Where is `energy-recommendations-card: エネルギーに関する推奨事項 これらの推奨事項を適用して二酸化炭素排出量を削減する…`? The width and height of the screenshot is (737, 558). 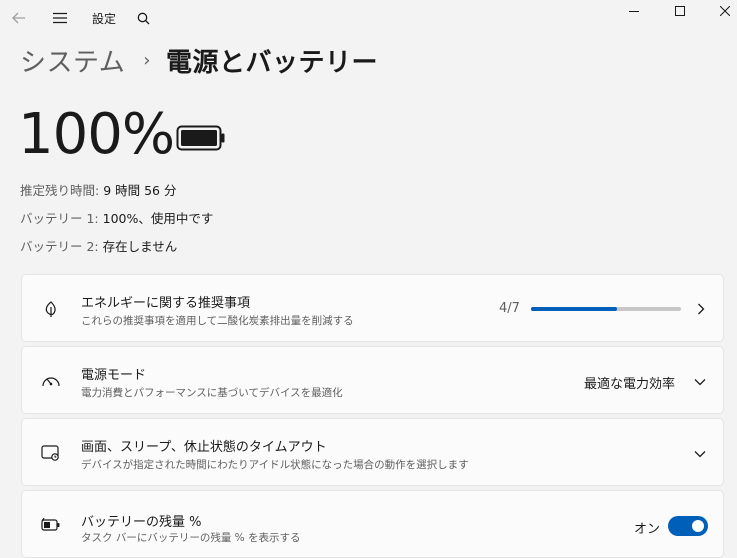 energy-recommendations-card: エネルギーに関する推奨事項 これらの推奨事項を適用して二酸化炭素排出量を削減する… is located at coordinates (372, 308).